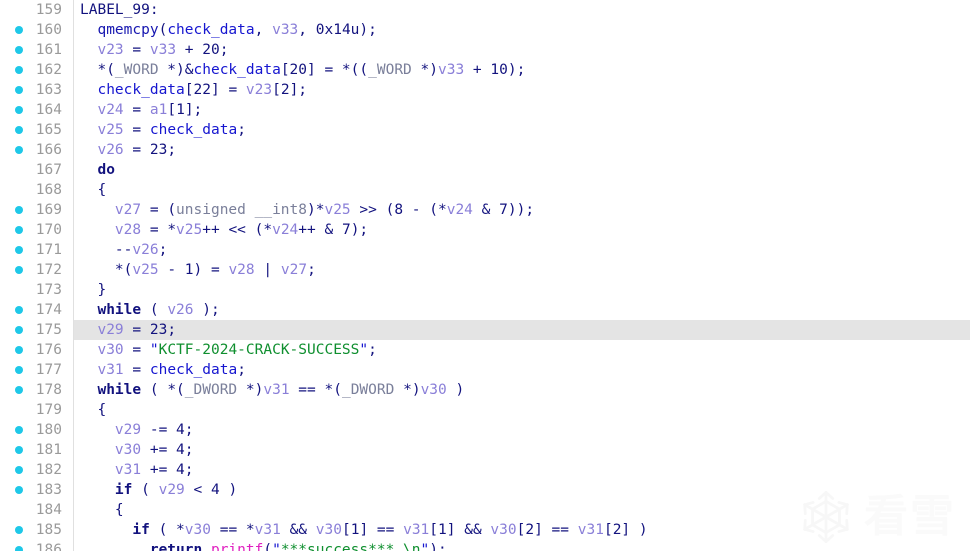  Describe the element at coordinates (137, 430) in the screenshot. I see `code-text: v29 -= 4;` at that location.